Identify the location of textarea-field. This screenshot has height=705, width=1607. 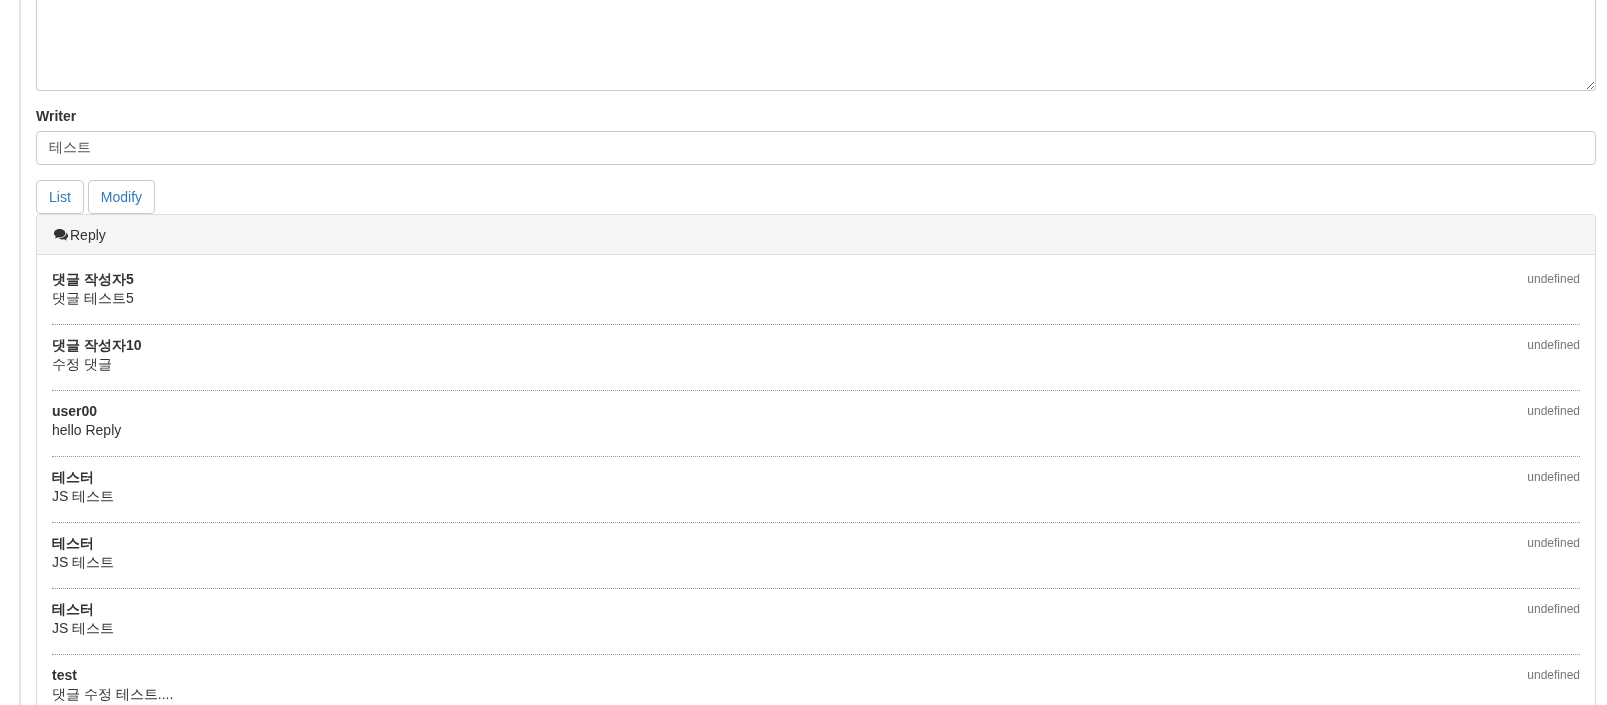
(816, 45).